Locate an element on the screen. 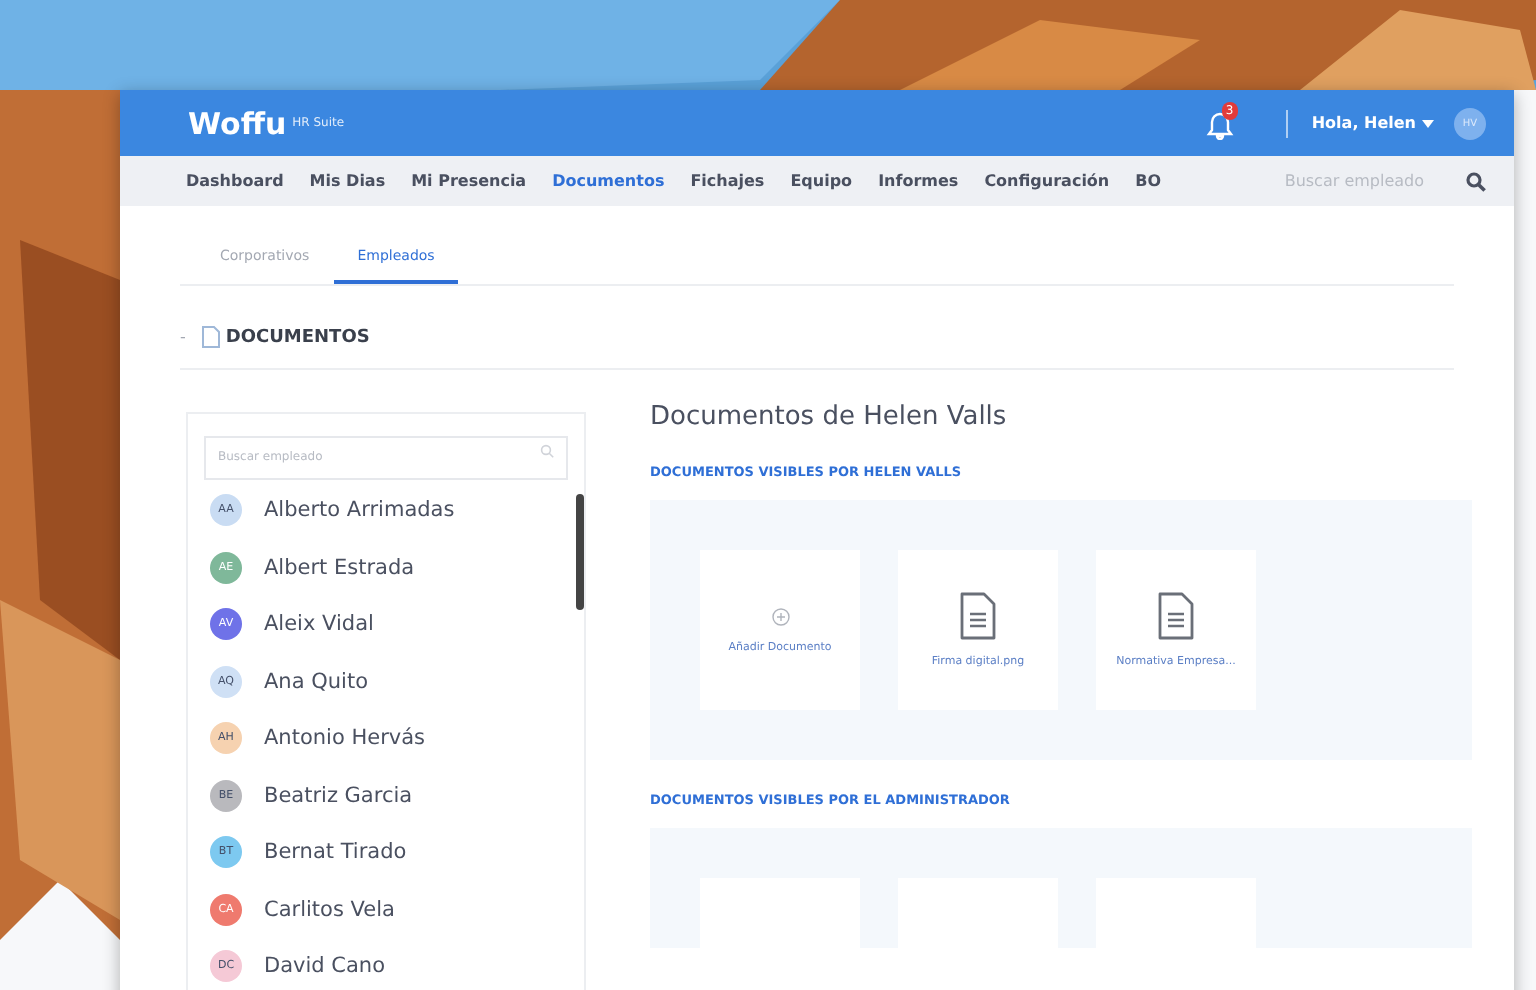 This screenshot has width=1536, height=990. employee-name: David Cano is located at coordinates (324, 966).